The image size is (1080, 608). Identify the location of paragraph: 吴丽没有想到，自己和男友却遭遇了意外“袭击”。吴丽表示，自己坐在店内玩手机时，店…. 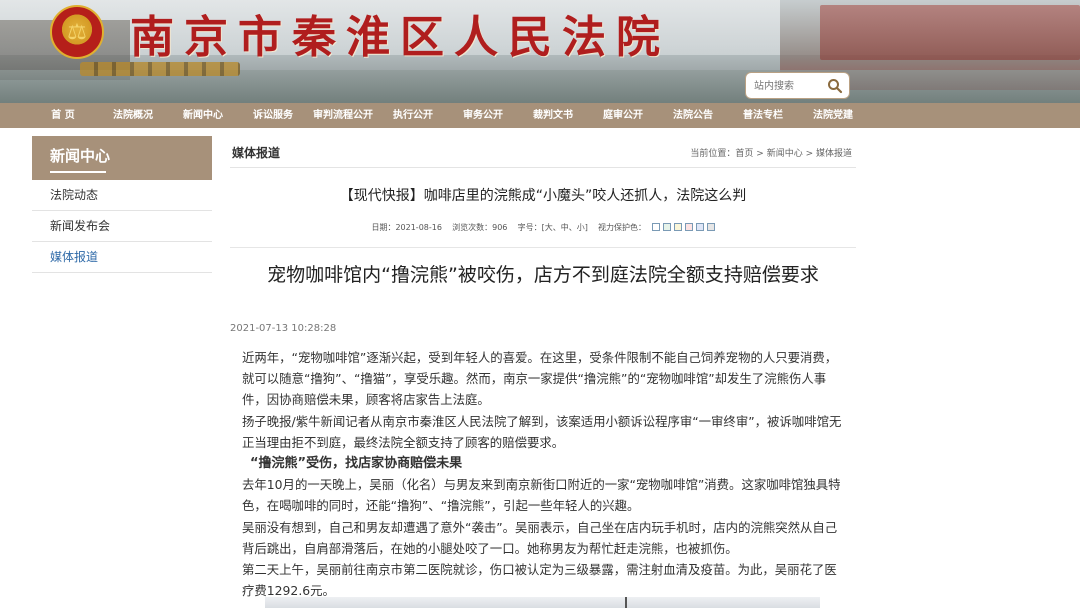
(540, 537).